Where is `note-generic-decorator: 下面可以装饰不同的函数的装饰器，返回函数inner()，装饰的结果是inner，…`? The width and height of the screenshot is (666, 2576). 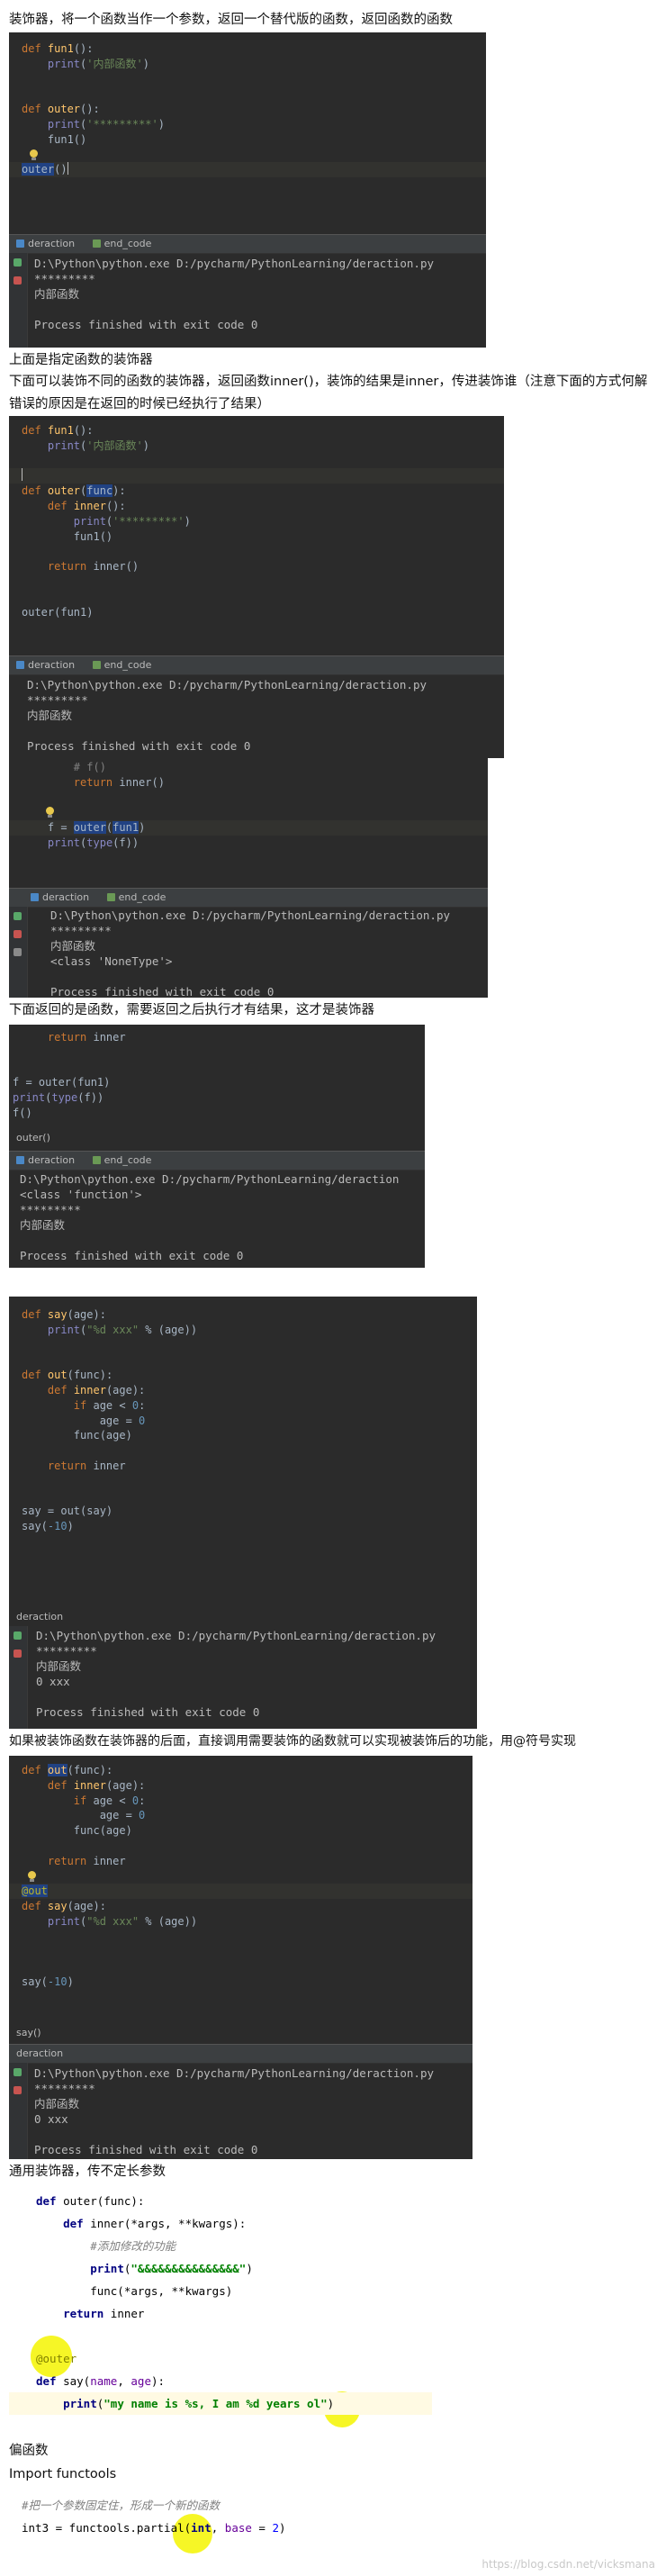 note-generic-decorator: 下面可以装饰不同的函数的装饰器，返回函数inner()，装饰的结果是inner，… is located at coordinates (328, 393).